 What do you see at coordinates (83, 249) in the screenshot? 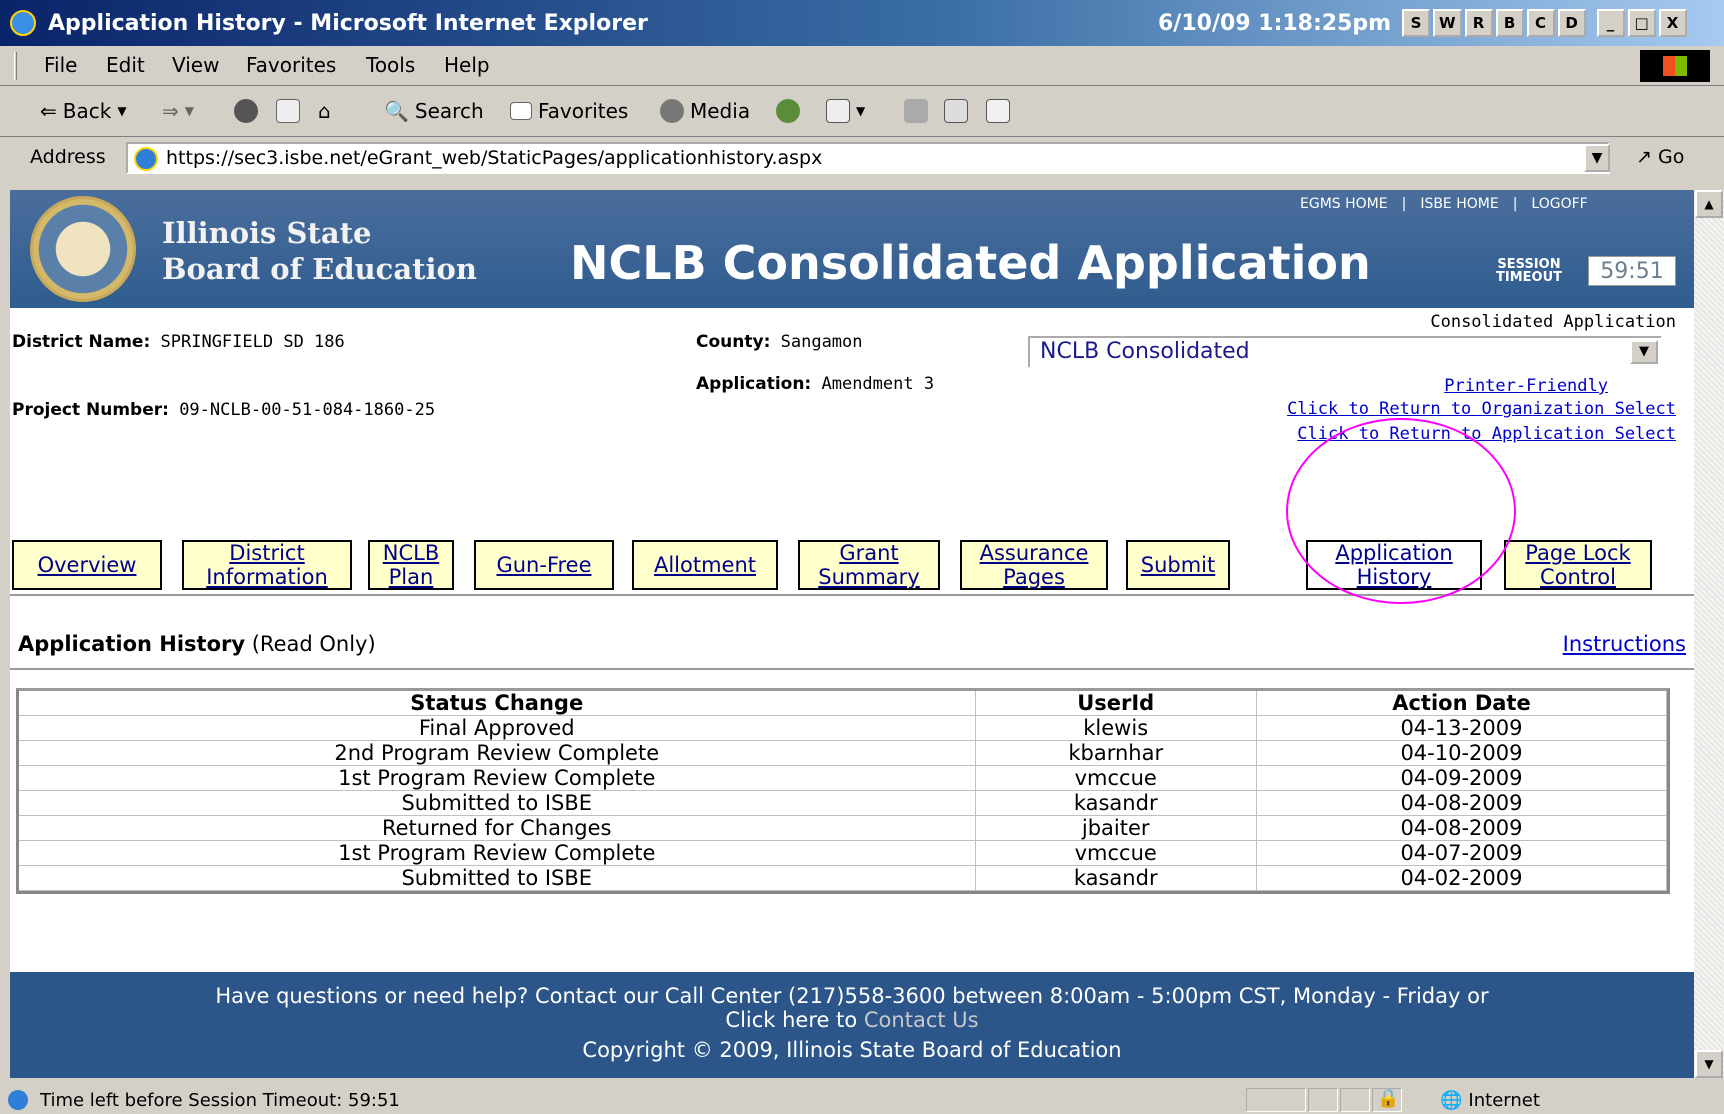
I see `state-seal-logo` at bounding box center [83, 249].